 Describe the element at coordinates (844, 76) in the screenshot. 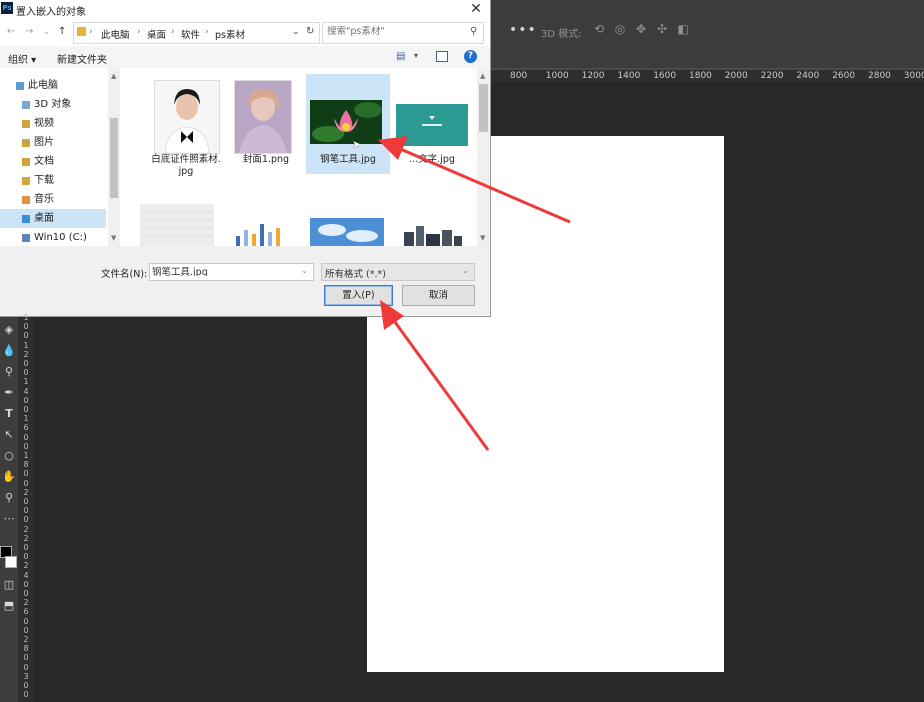

I see `ruler-tick-label: 2600` at that location.